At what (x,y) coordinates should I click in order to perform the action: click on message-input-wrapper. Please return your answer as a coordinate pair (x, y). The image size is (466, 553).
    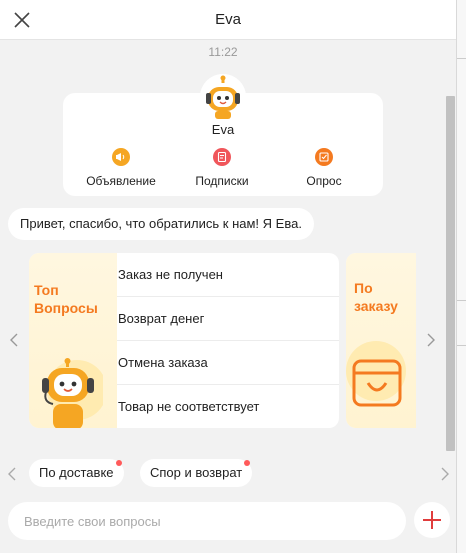
    Looking at the image, I should click on (207, 521).